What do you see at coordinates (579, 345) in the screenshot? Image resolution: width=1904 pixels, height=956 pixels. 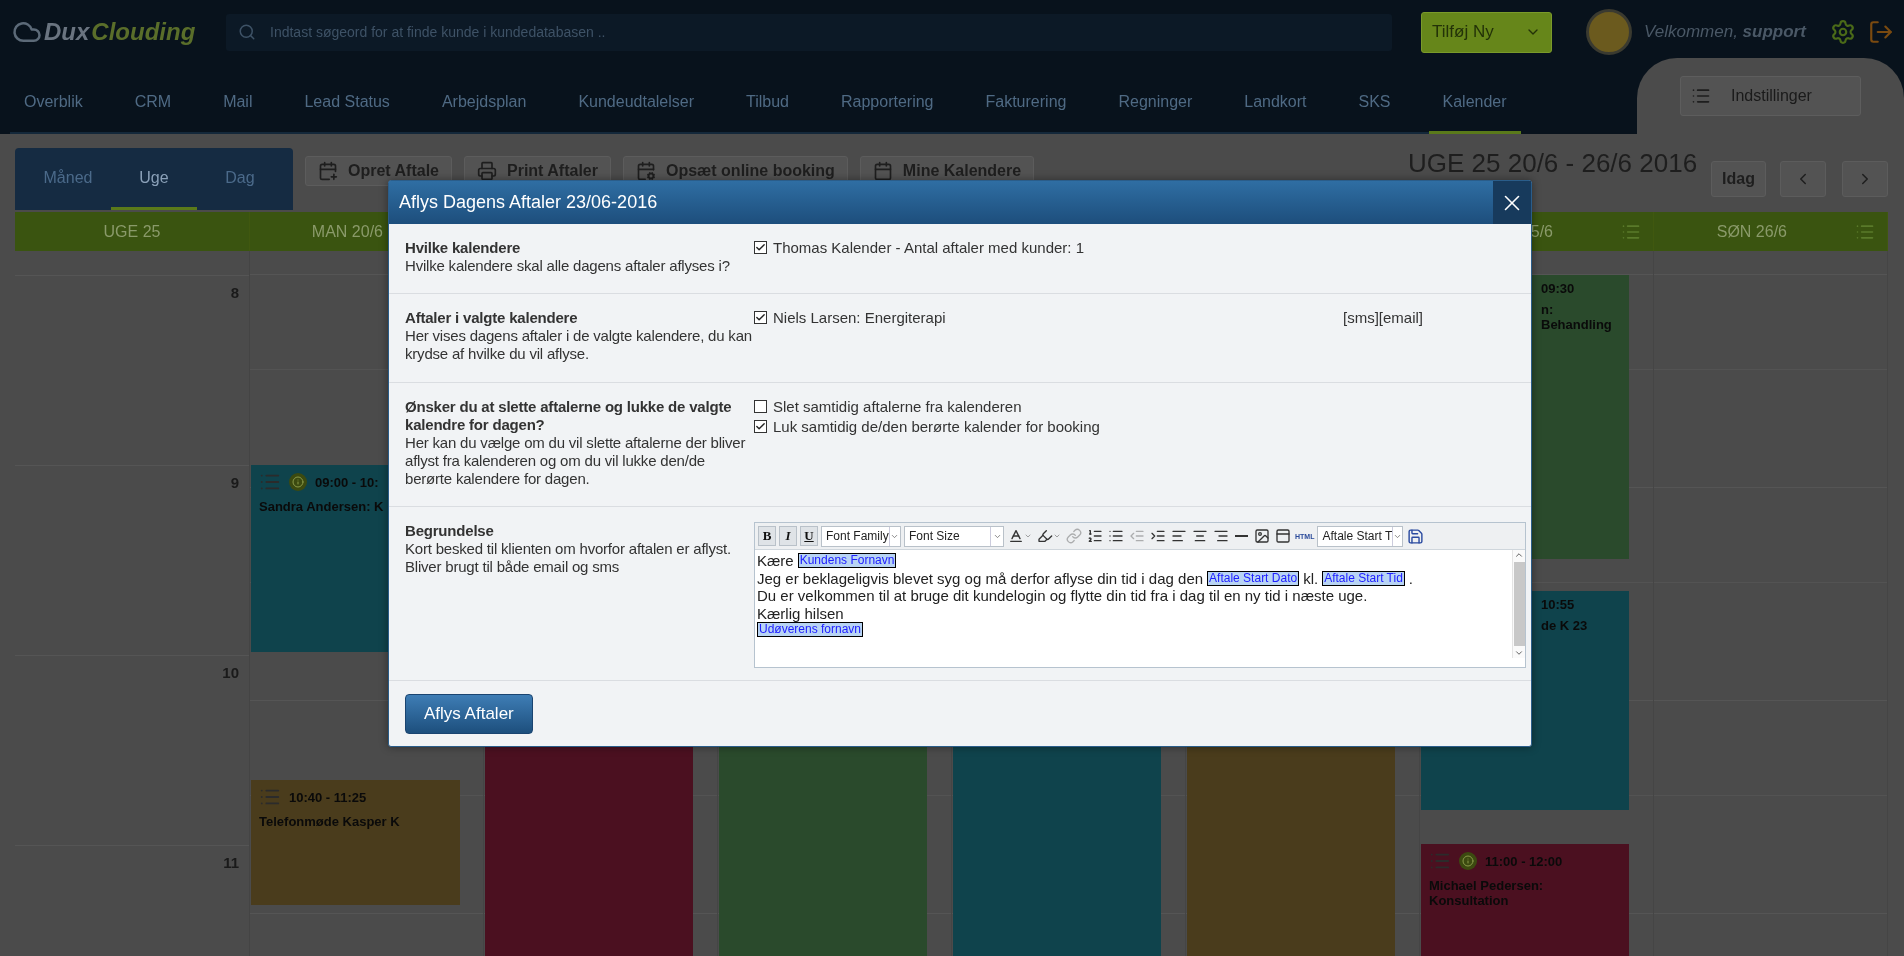 I see `section-description: Her vises dagens aftaler i de valgte kalendere, du kan krydse af hvilke du vil aflyse.` at bounding box center [579, 345].